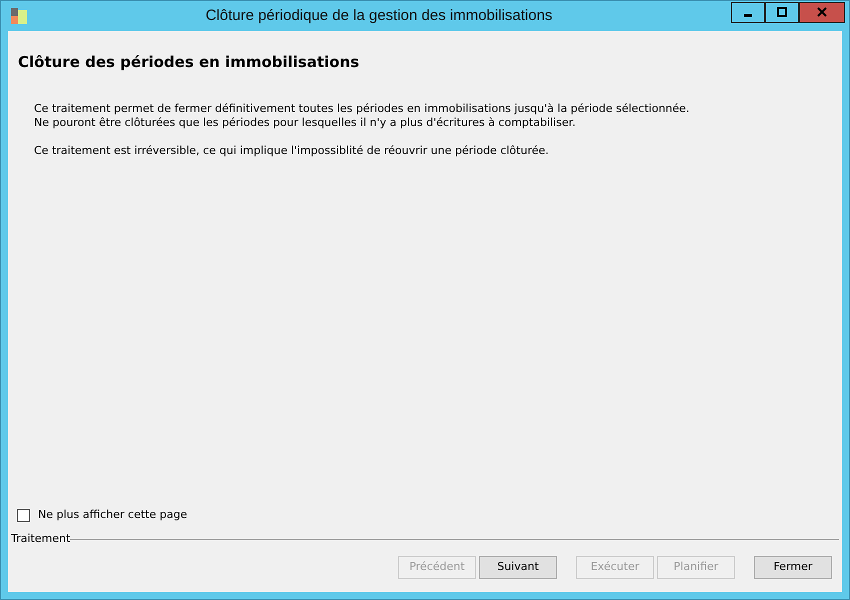 The height and width of the screenshot is (600, 850). I want to click on checkbox-label: Ne plus afficher cette page, so click(113, 515).